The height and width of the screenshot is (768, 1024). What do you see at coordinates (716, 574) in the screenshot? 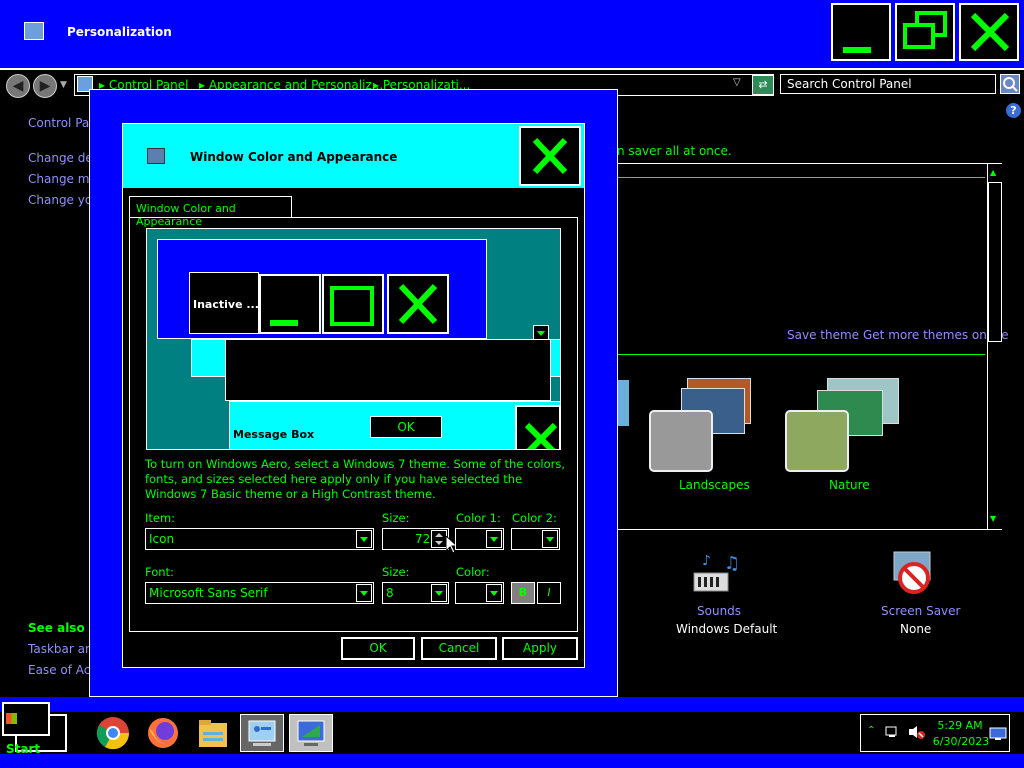
I see `sounds-icon: ♫ ♪` at bounding box center [716, 574].